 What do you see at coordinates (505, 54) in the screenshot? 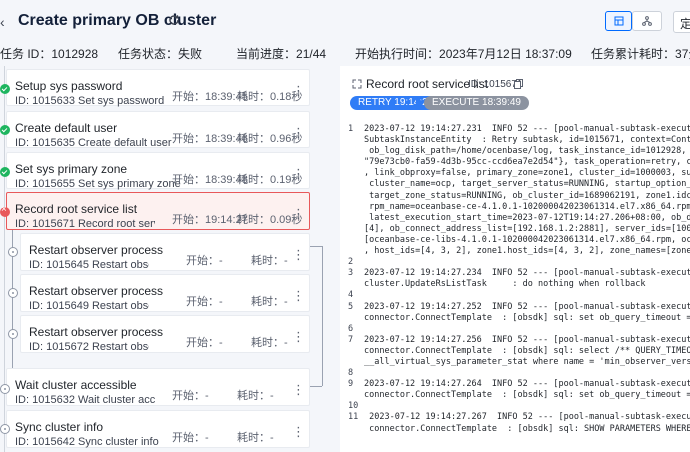
I see `start-time-value: 2023年7月12日 18:37:09` at bounding box center [505, 54].